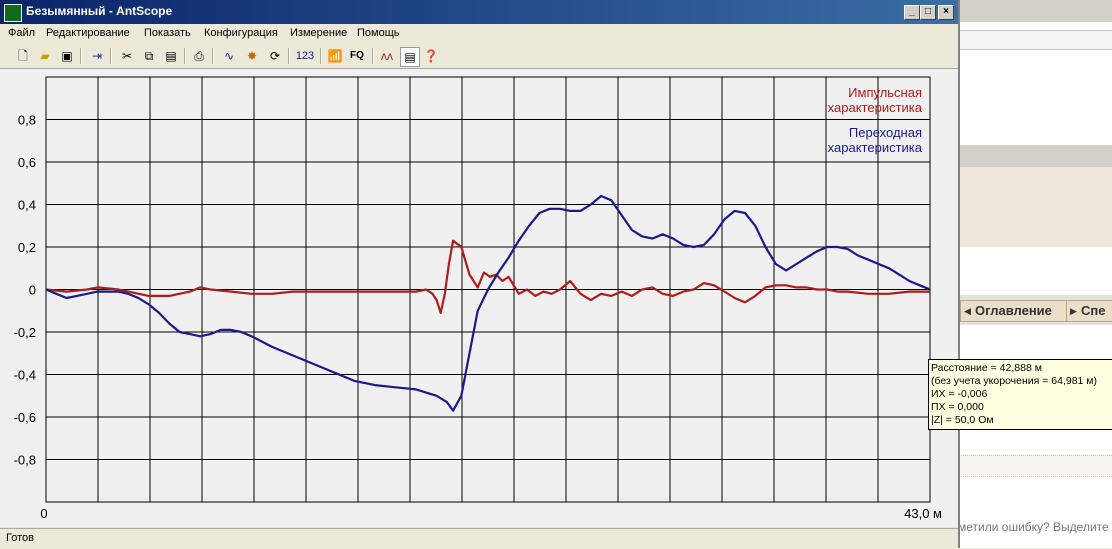 This screenshot has width=1112, height=549. What do you see at coordinates (25, 375) in the screenshot?
I see `y-tick-label: -0,4` at bounding box center [25, 375].